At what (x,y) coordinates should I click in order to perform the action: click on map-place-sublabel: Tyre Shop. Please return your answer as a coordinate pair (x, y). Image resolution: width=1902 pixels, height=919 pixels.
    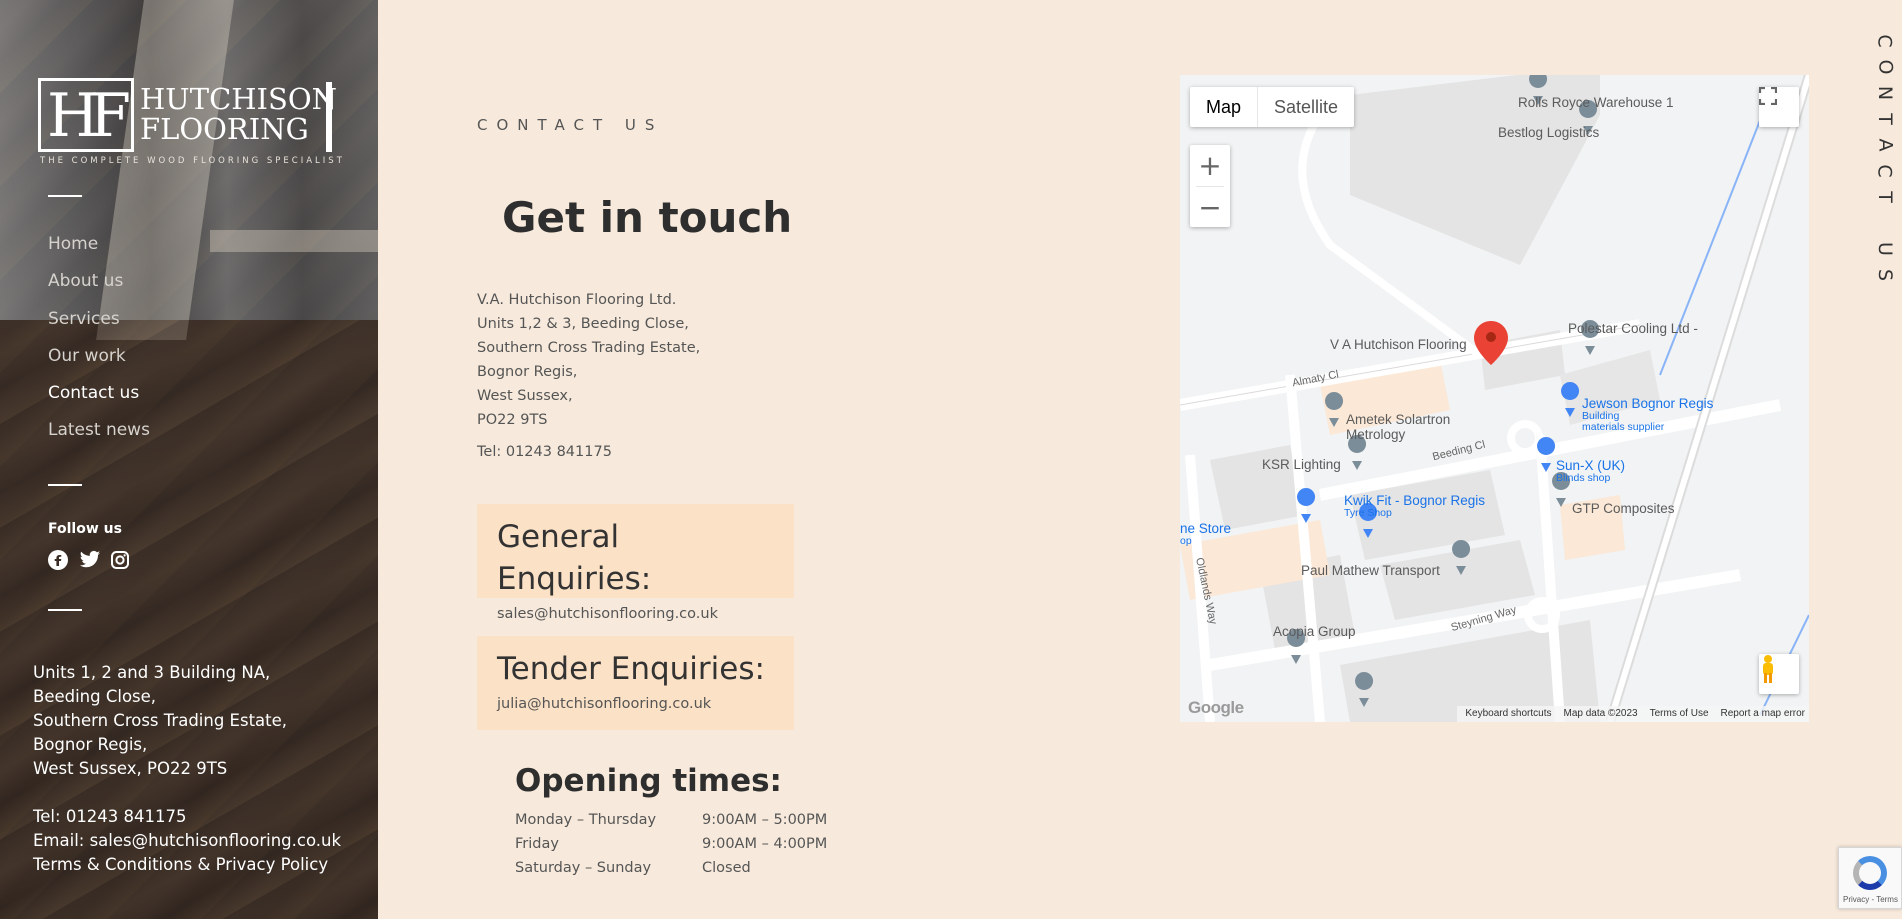
    Looking at the image, I should click on (1368, 513).